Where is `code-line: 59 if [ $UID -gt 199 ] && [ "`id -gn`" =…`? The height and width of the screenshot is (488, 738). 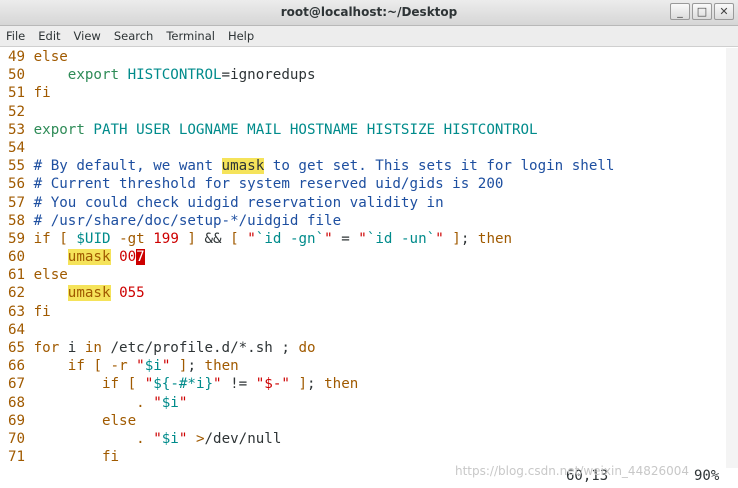 code-line: 59 if [ $UID -gt 199 ] && [ "`id -gn`" =… is located at coordinates (366, 239).